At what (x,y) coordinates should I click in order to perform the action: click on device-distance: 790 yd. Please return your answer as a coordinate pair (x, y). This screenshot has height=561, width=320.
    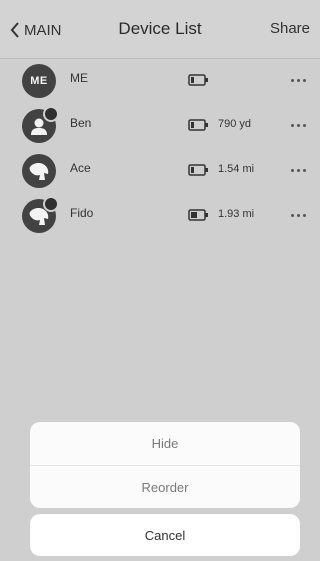
    Looking at the image, I should click on (235, 124).